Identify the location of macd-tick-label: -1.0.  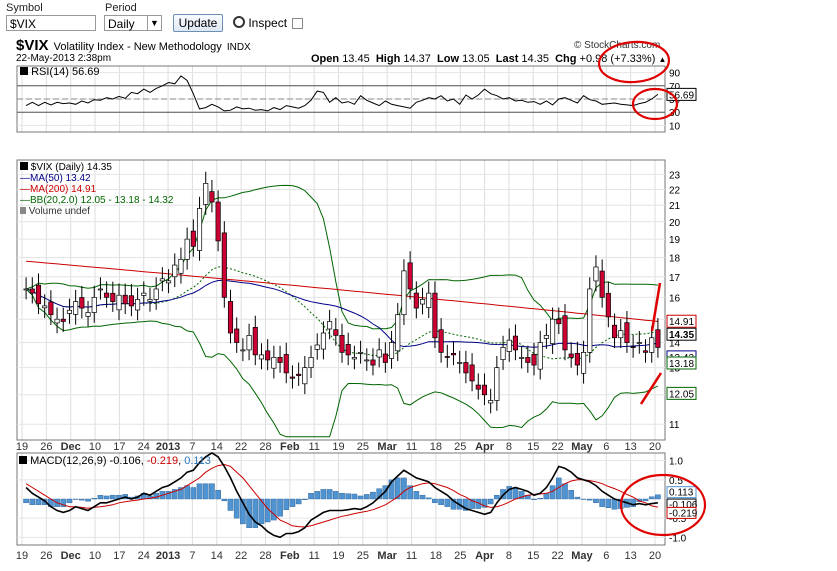
(678, 538).